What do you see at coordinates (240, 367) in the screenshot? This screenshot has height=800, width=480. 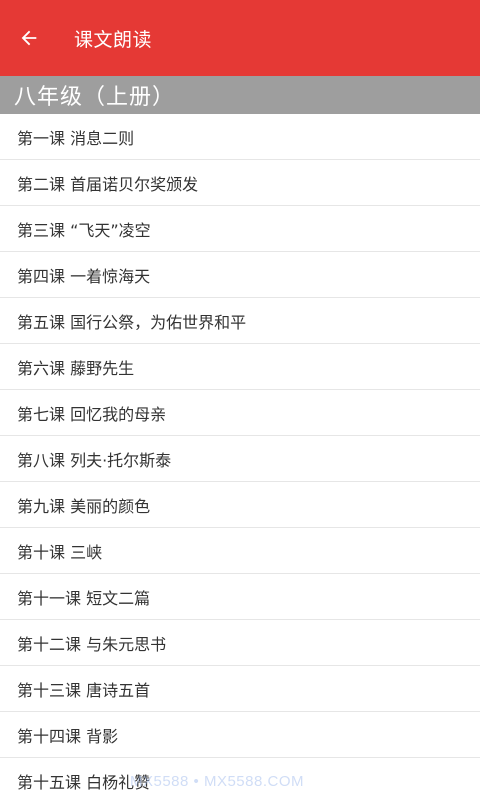 I see `lesson-item: 第六课 藤野先生` at bounding box center [240, 367].